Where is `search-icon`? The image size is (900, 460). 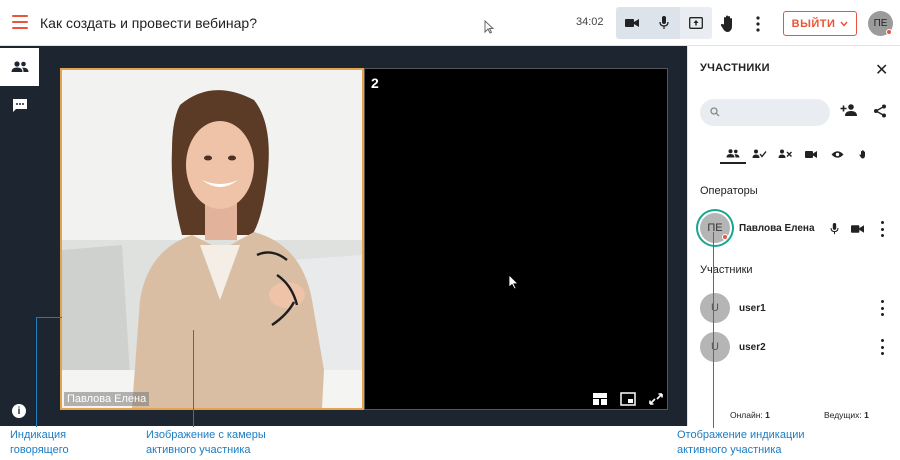 search-icon is located at coordinates (715, 112).